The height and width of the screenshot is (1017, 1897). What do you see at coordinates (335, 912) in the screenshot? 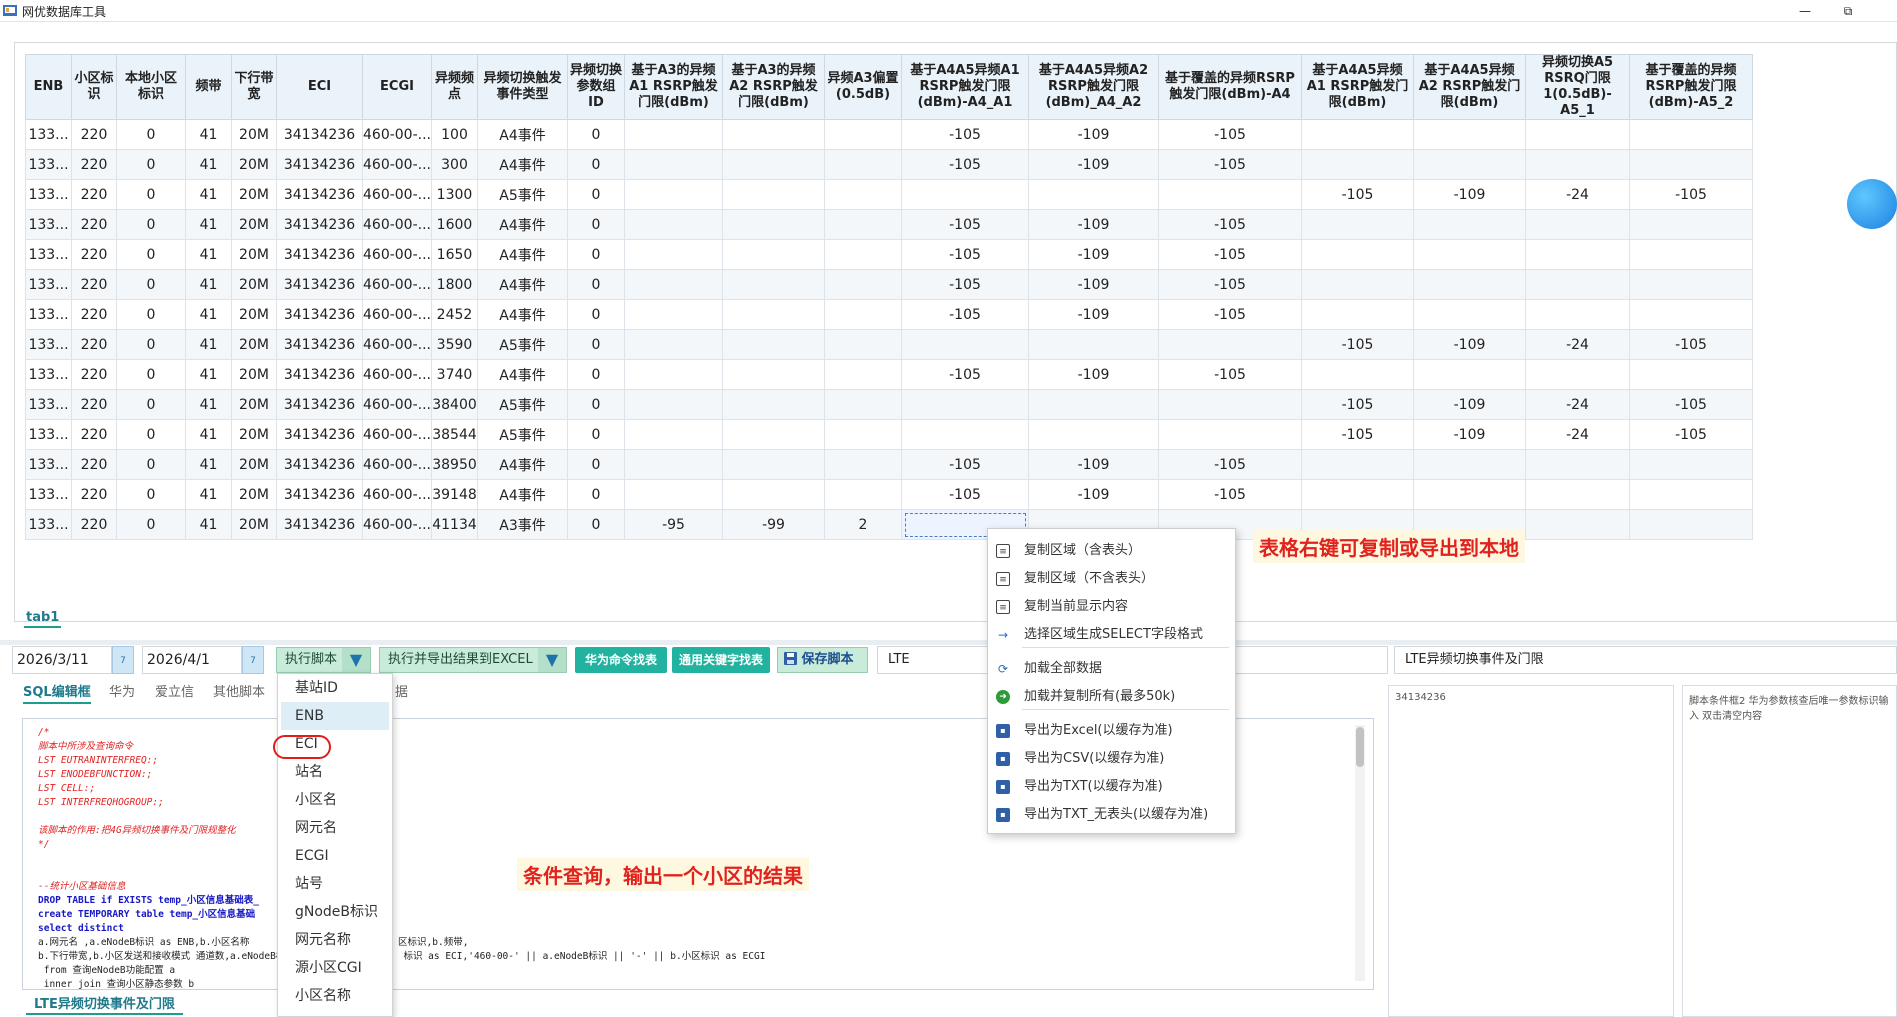
I see `dropdown-item: gNodeB标识` at bounding box center [335, 912].